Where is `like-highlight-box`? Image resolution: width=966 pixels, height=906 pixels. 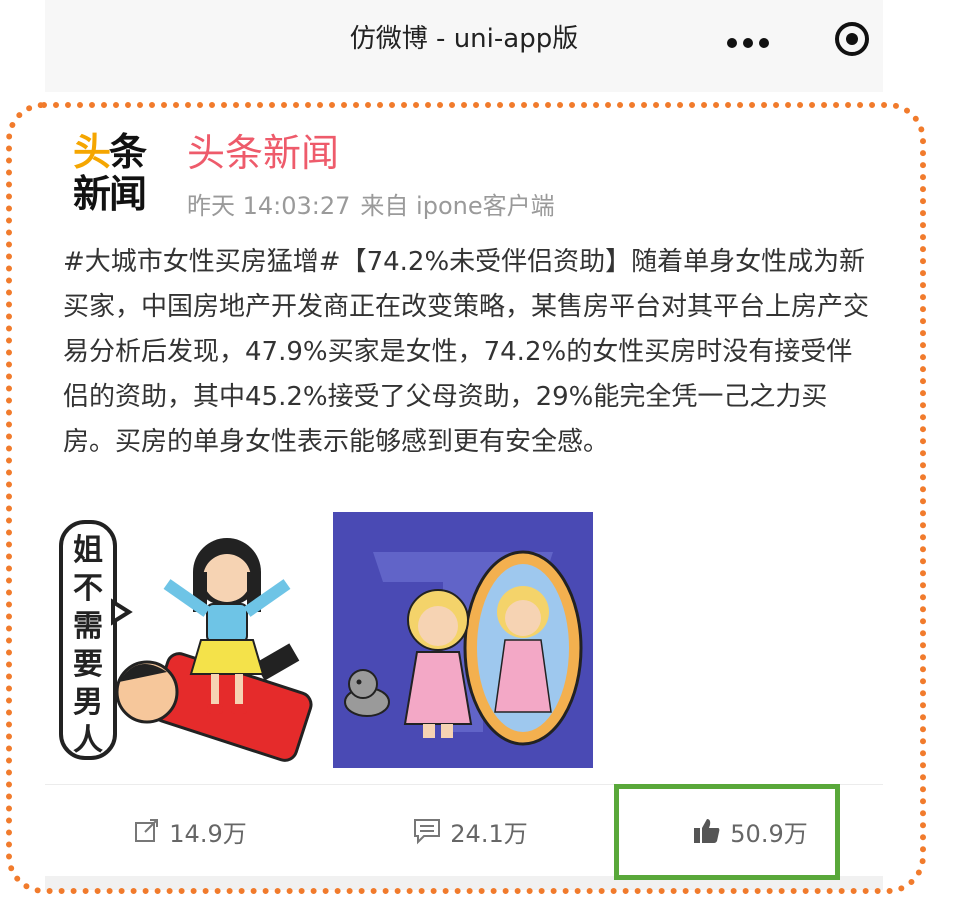 like-highlight-box is located at coordinates (727, 832).